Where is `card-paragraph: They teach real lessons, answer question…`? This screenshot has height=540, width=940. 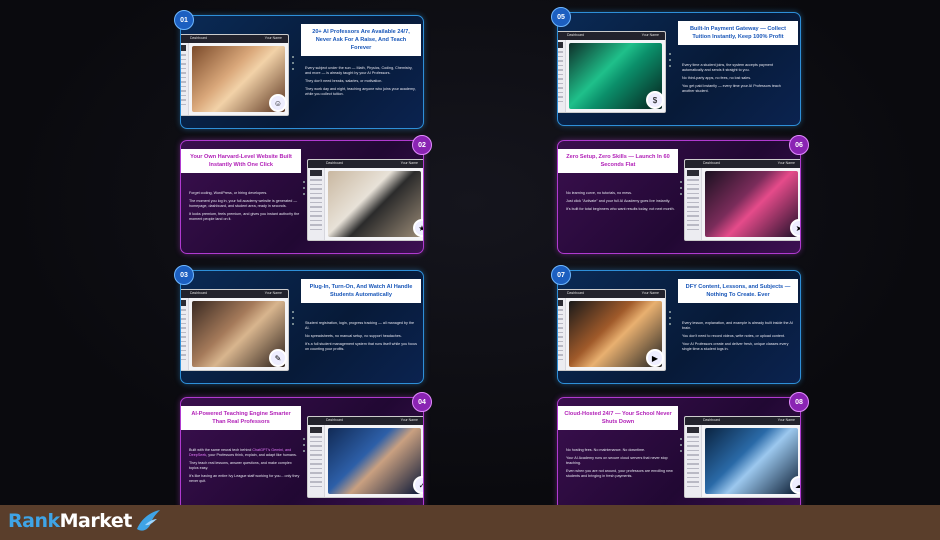 card-paragraph: They teach real lessons, answer question… is located at coordinates (240, 465).